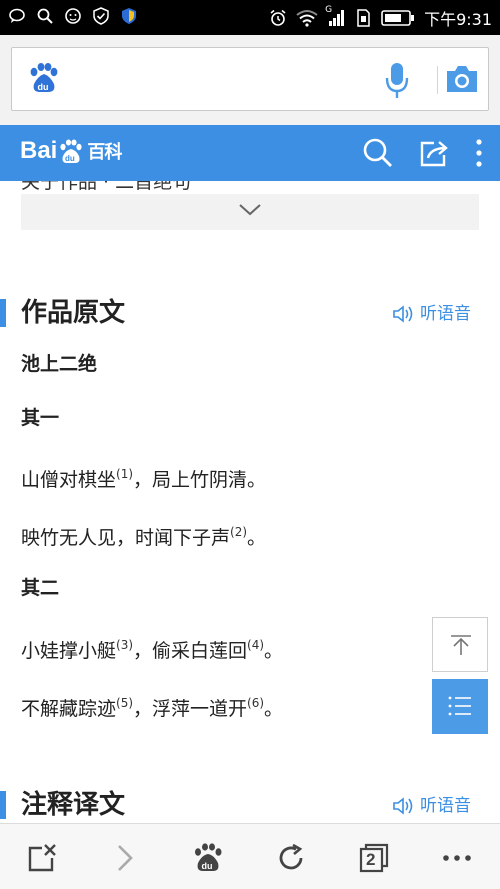 The image size is (500, 889). I want to click on baike-logo: Bai du 百科, so click(71, 151).